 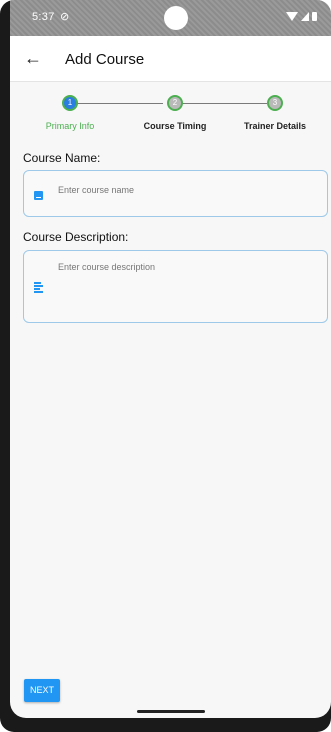 I want to click on course-name-label: Course Name:, so click(x=62, y=158).